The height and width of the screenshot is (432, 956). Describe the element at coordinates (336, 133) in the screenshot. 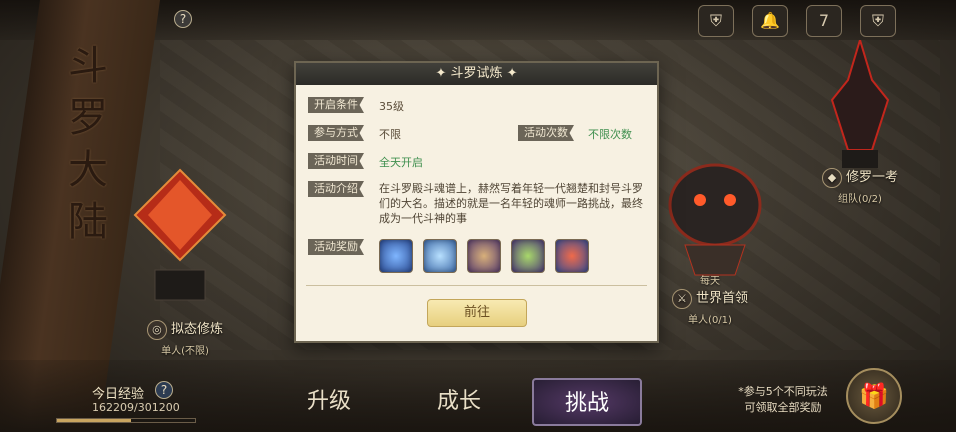

I see `join-label: 参与方式` at that location.